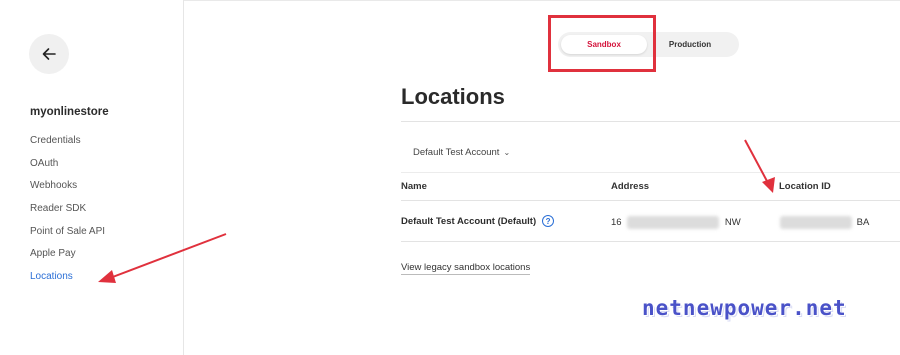 The width and height of the screenshot is (900, 355). Describe the element at coordinates (456, 152) in the screenshot. I see `account-select-label: Default Test Account` at that location.